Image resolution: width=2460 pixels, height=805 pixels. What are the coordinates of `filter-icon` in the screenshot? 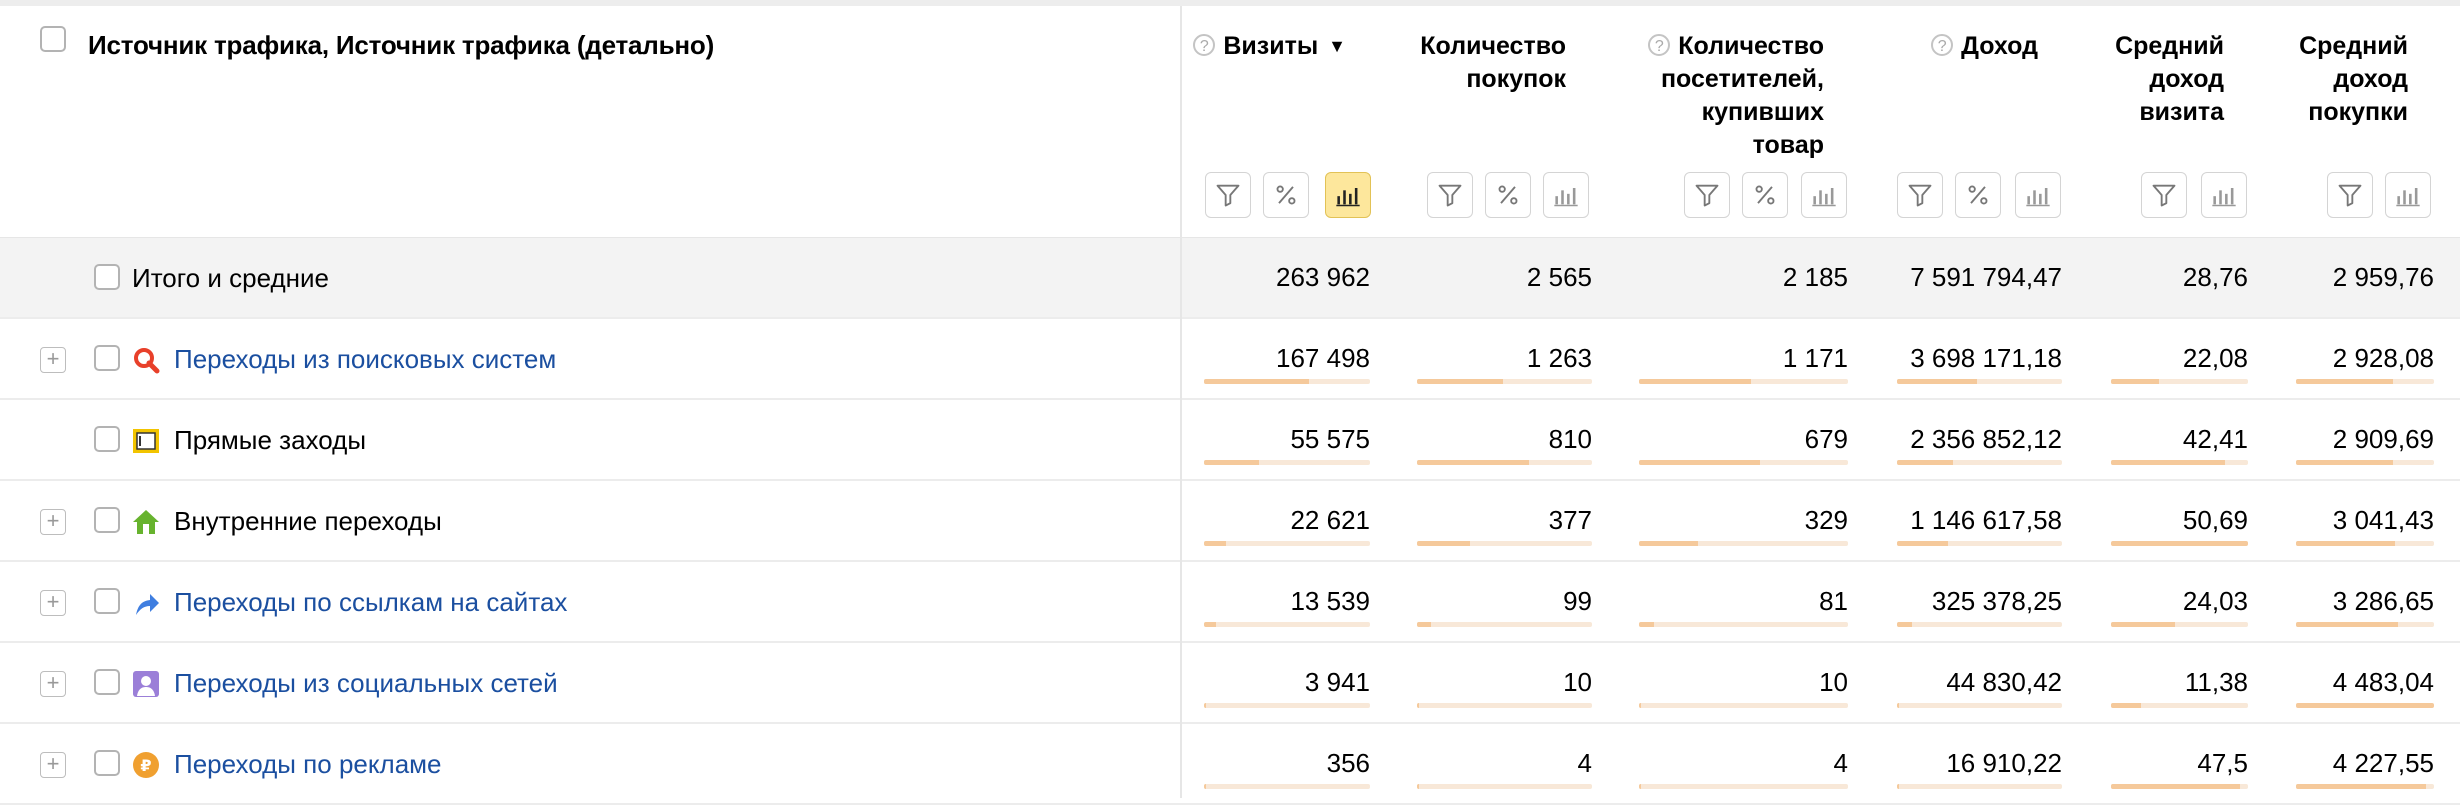 It's located at (2350, 195).